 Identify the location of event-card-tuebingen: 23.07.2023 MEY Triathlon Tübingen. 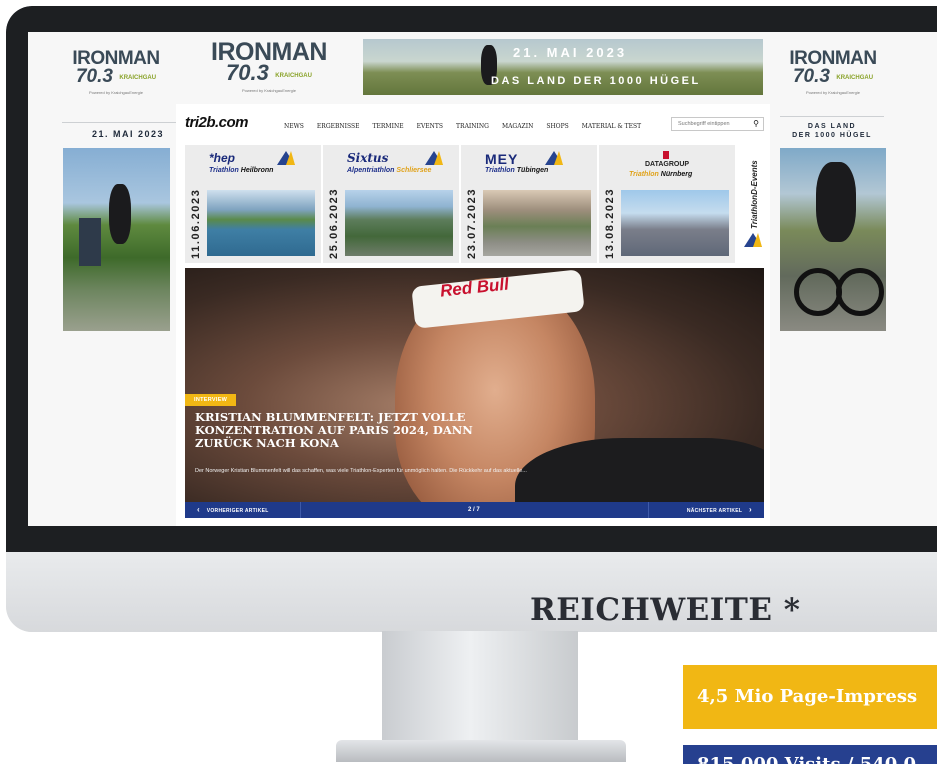
(529, 204).